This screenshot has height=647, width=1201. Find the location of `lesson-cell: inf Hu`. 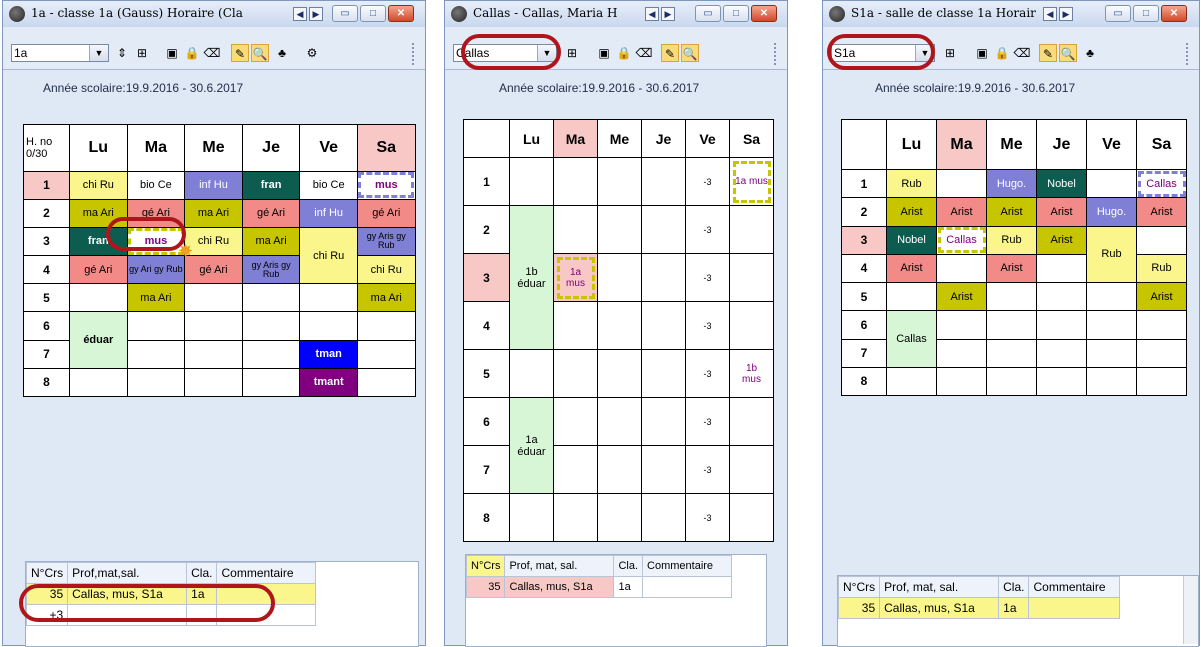

lesson-cell: inf Hu is located at coordinates (328, 213).